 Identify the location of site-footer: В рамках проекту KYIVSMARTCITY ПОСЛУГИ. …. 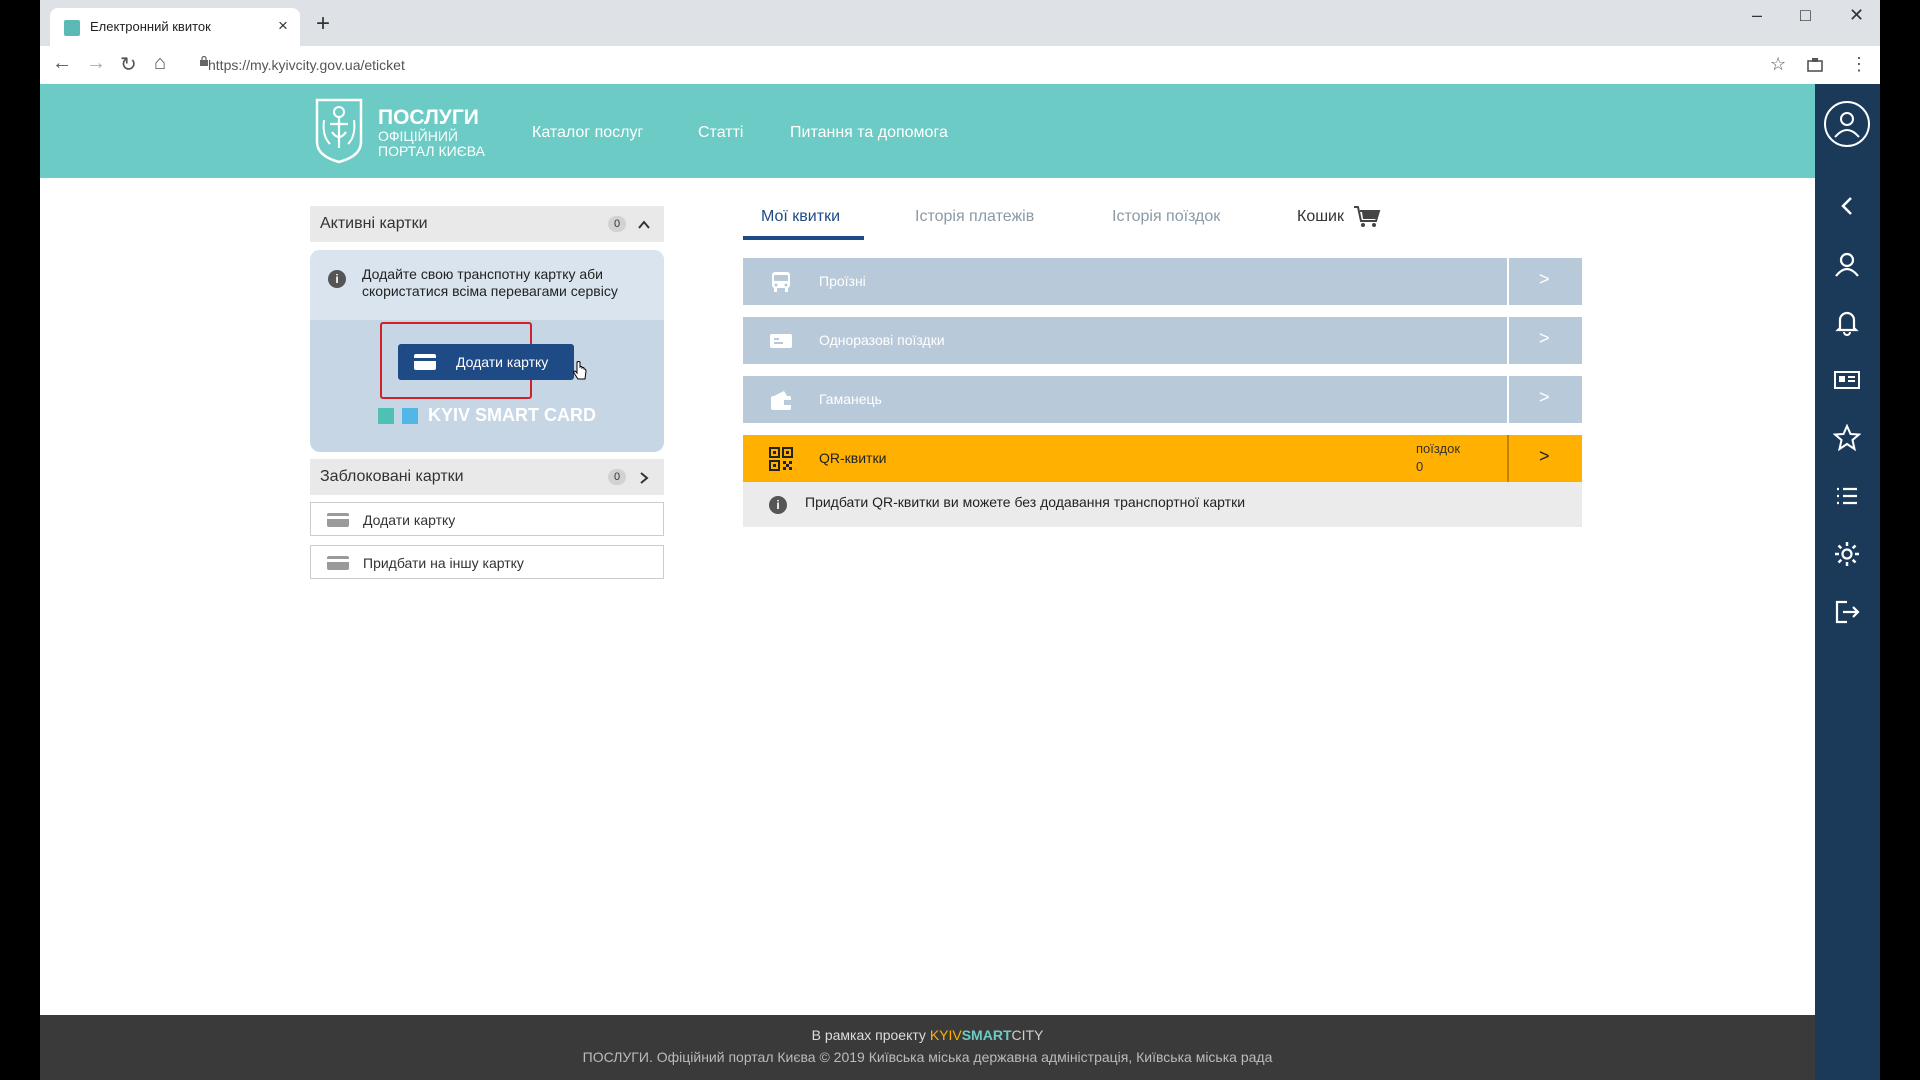
(927, 1047).